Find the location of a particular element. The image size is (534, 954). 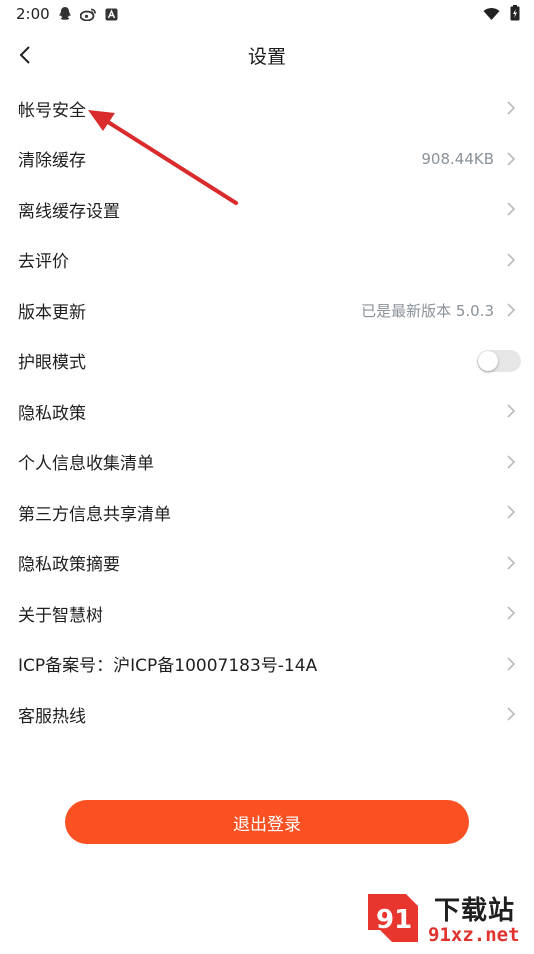

eye-protection-toggle is located at coordinates (499, 360).